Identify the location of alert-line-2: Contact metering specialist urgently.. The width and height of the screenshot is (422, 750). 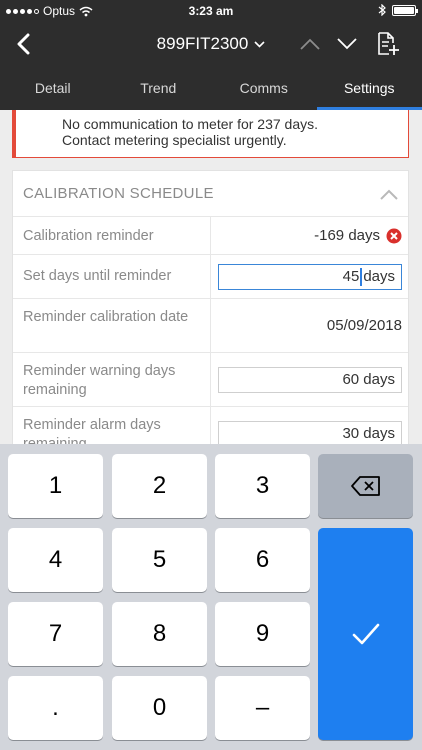
(174, 140).